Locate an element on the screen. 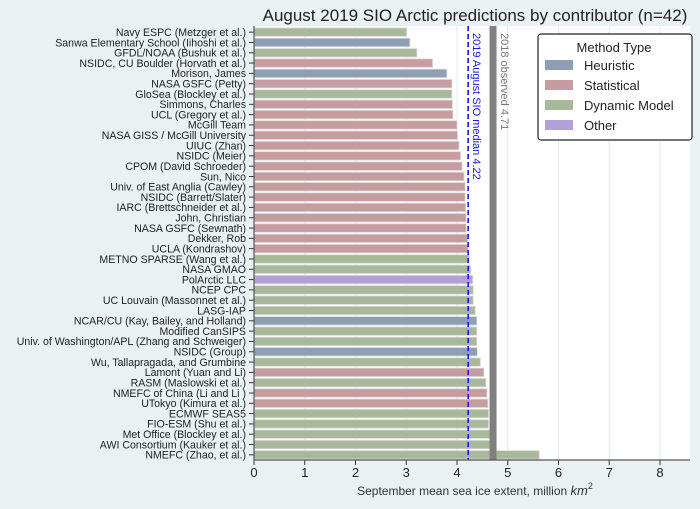  median-annotation: 2019 August SIO median 4.22 is located at coordinates (476, 106).